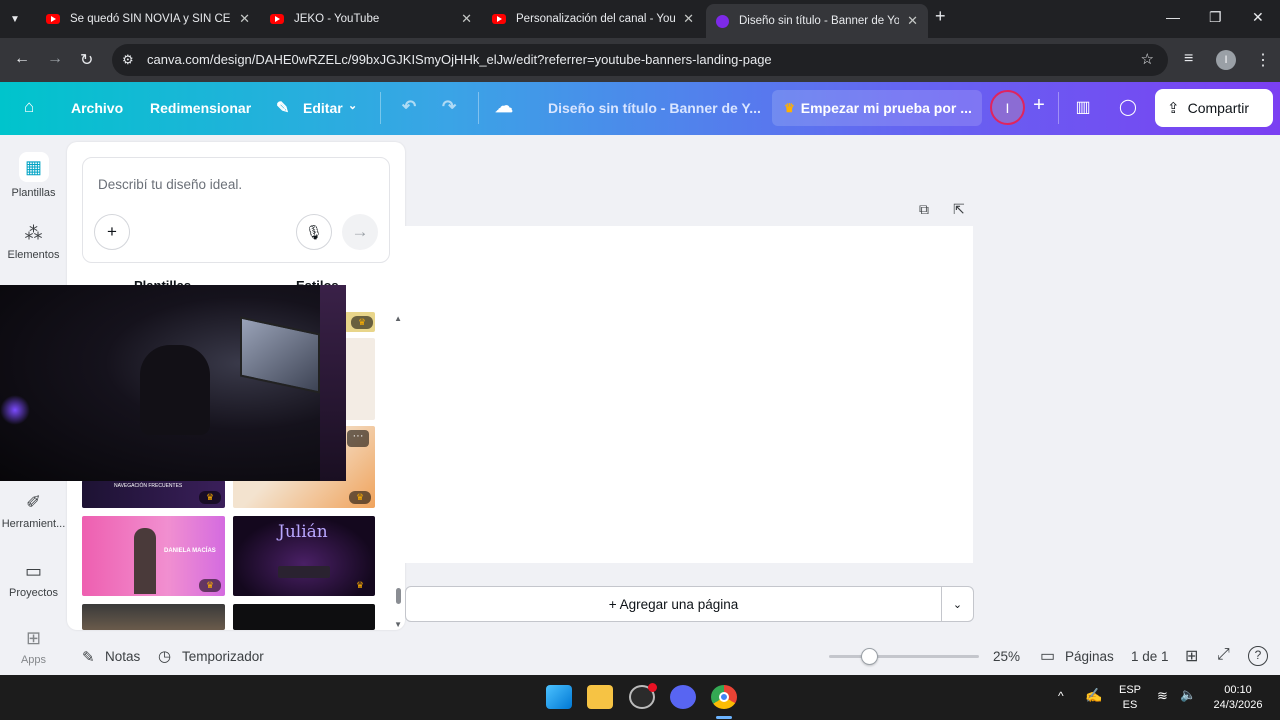 This screenshot has height=720, width=1280. Describe the element at coordinates (1223, 655) in the screenshot. I see `fullscreen-icon: ⤢` at that location.